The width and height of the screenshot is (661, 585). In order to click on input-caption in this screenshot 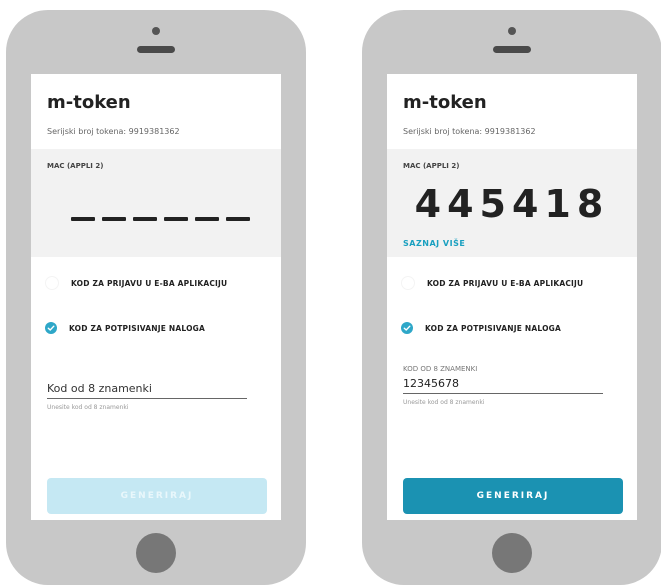, I will do `click(147, 374)`.